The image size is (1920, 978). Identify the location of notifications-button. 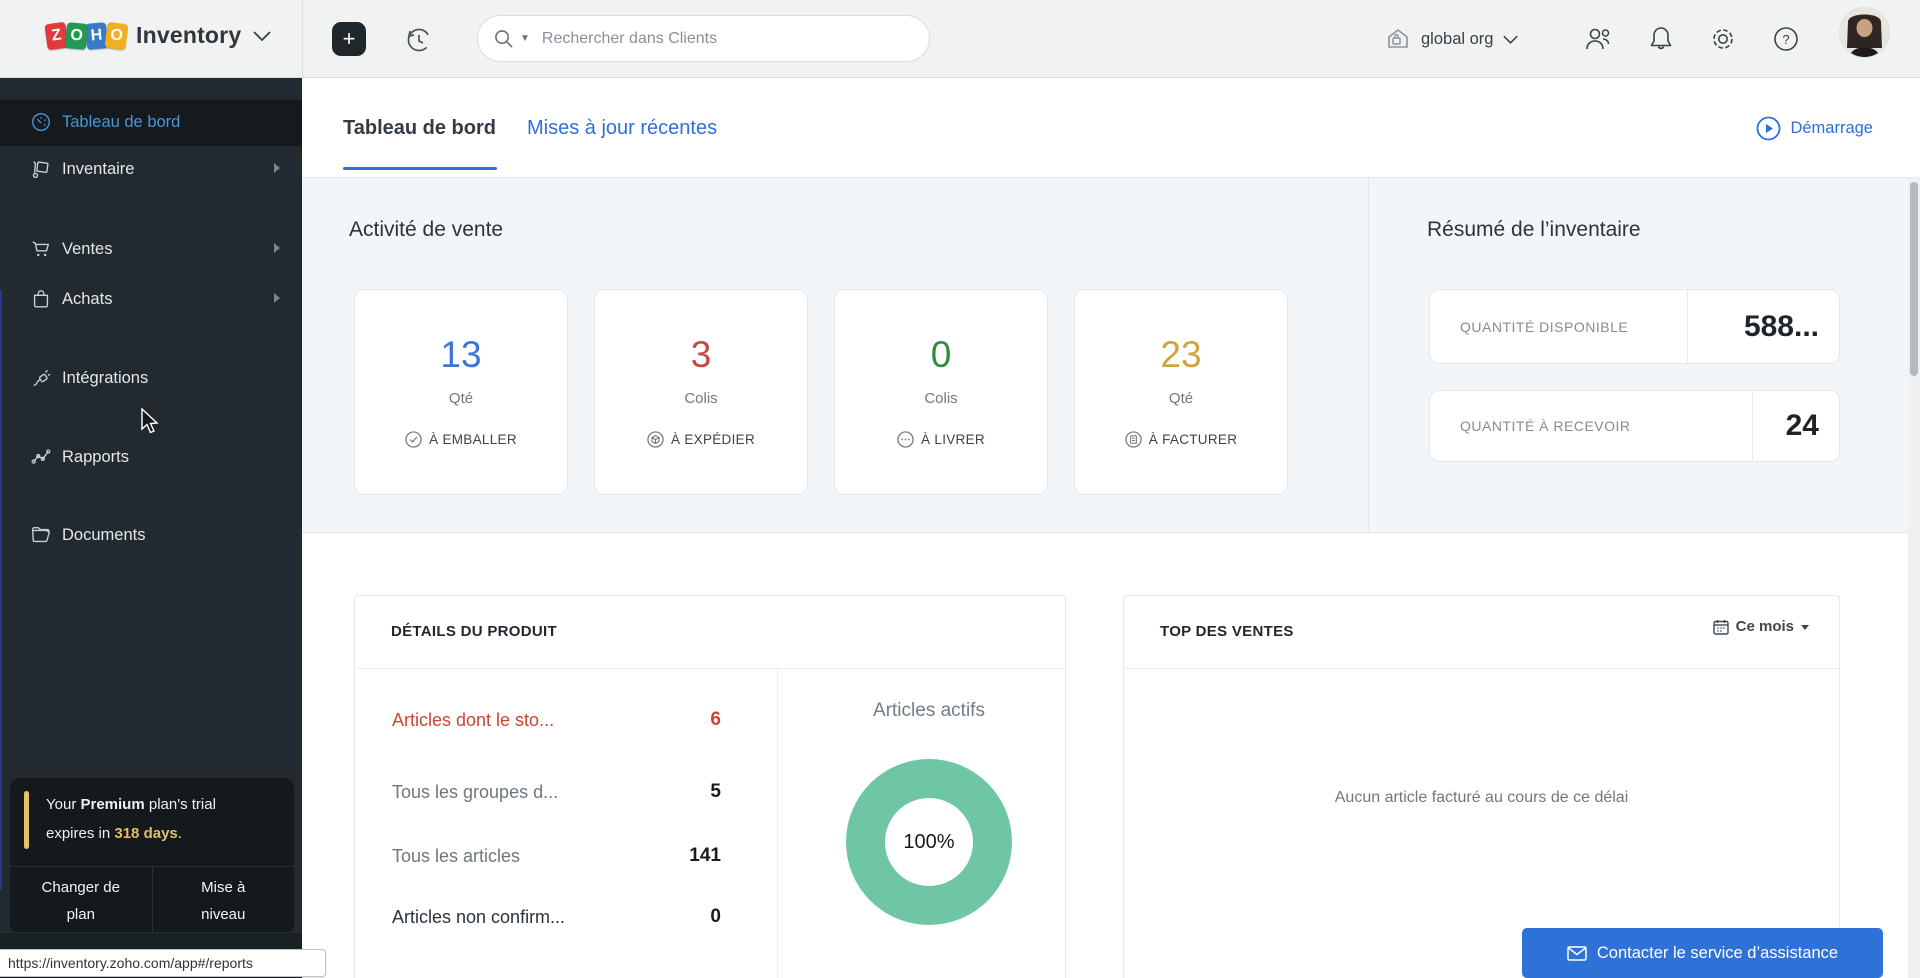
(1661, 39).